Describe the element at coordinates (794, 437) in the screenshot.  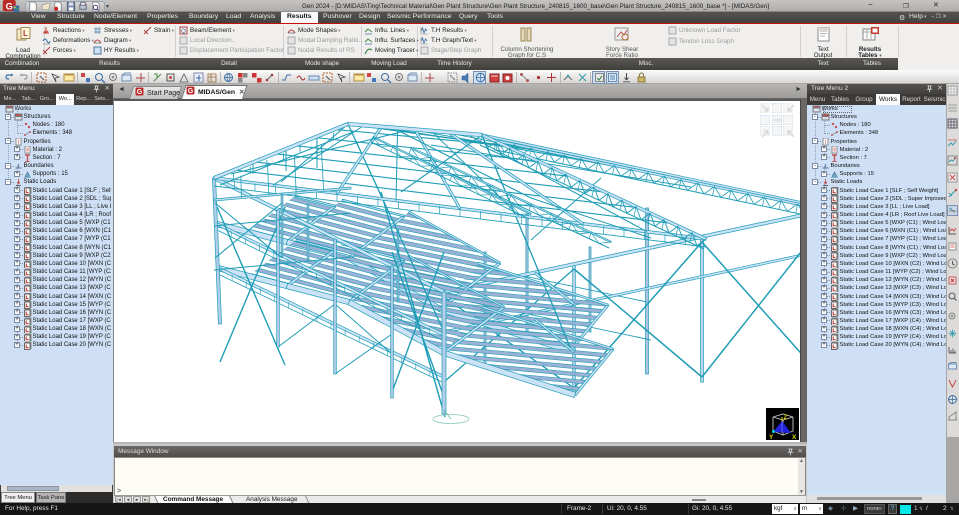
I see `svg-text: X` at that location.